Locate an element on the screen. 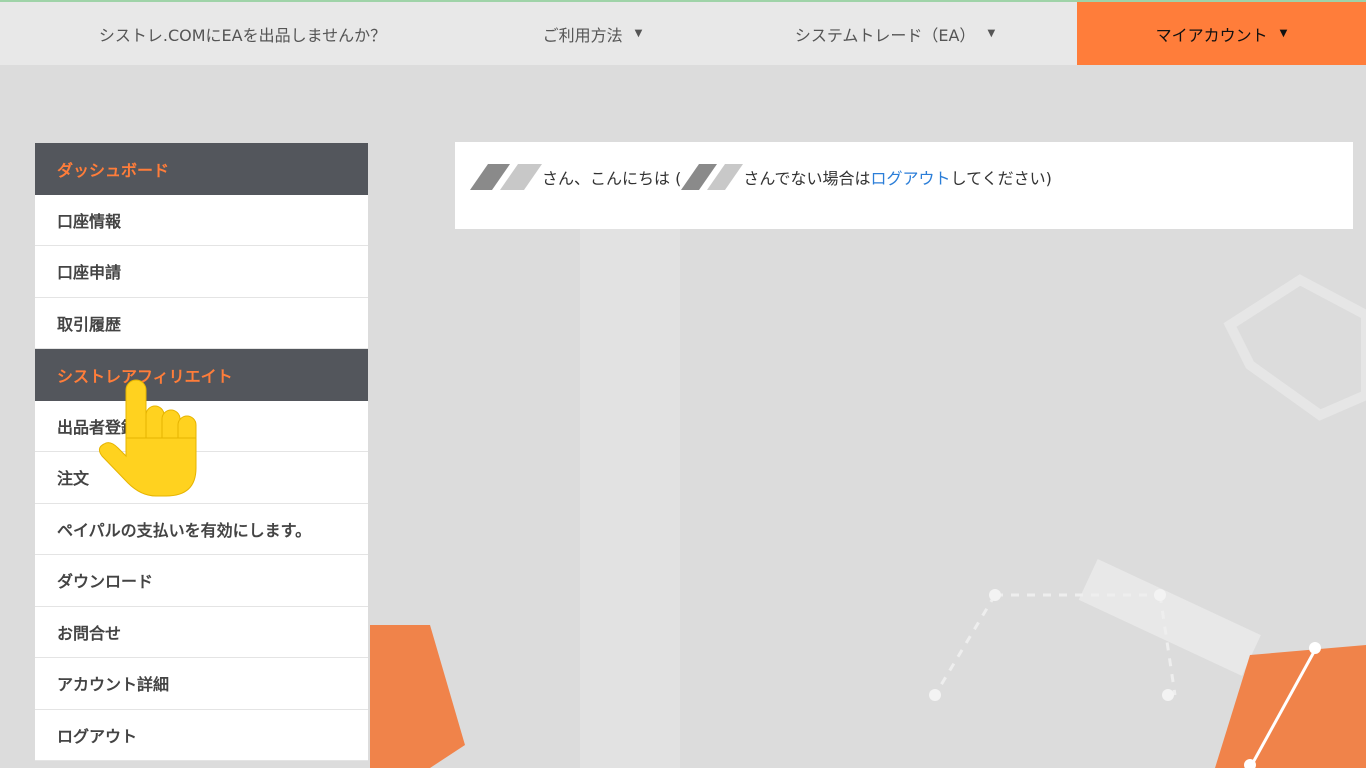 The width and height of the screenshot is (1366, 768). sidebar-item-logout: ログアウト is located at coordinates (201, 735).